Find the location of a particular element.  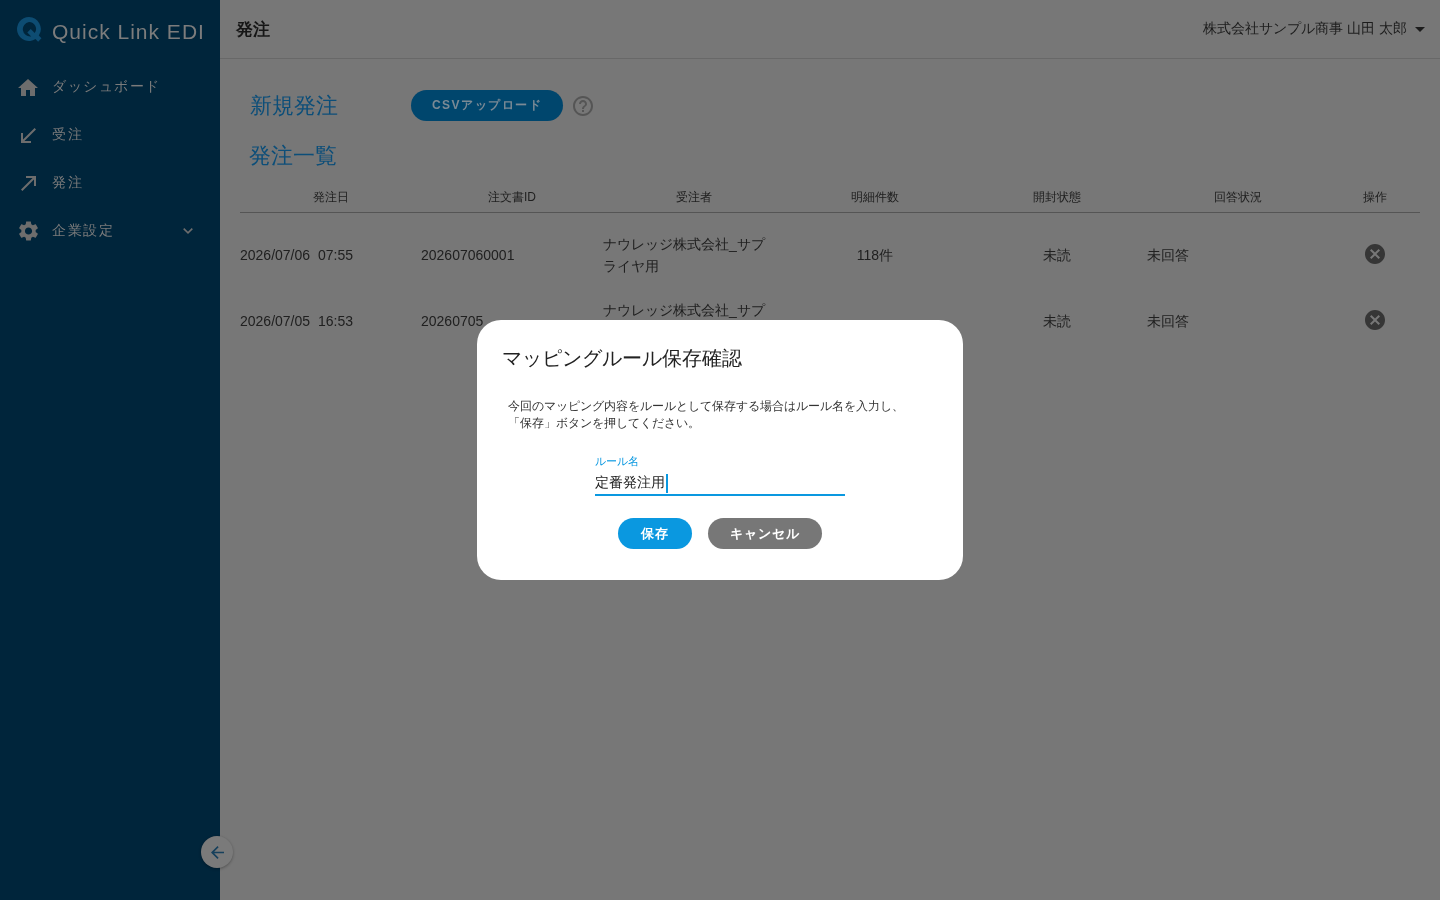

arrow-left-icon is located at coordinates (217, 852).